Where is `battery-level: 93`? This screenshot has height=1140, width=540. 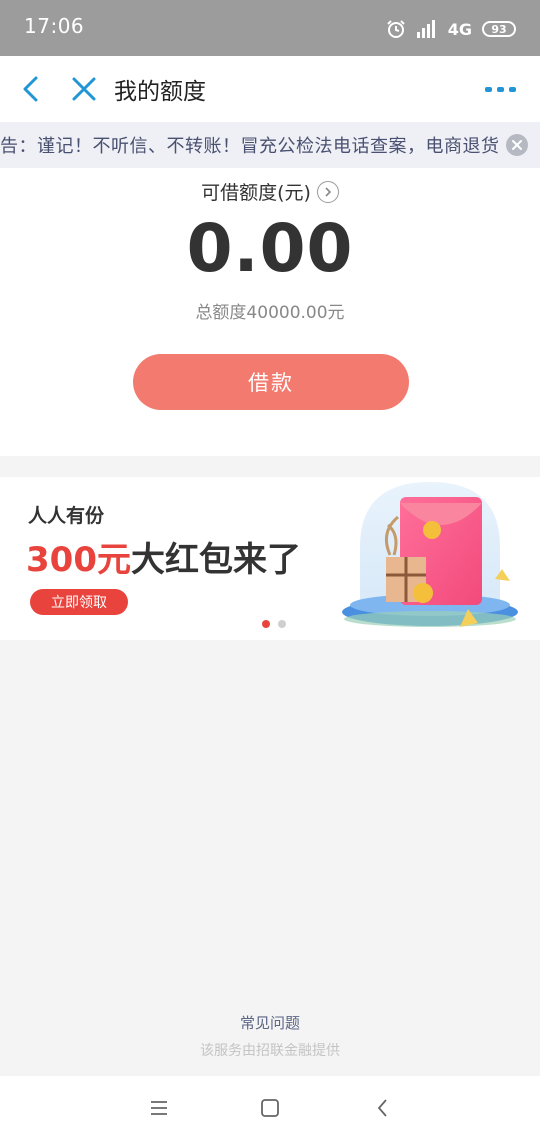 battery-level: 93 is located at coordinates (499, 29).